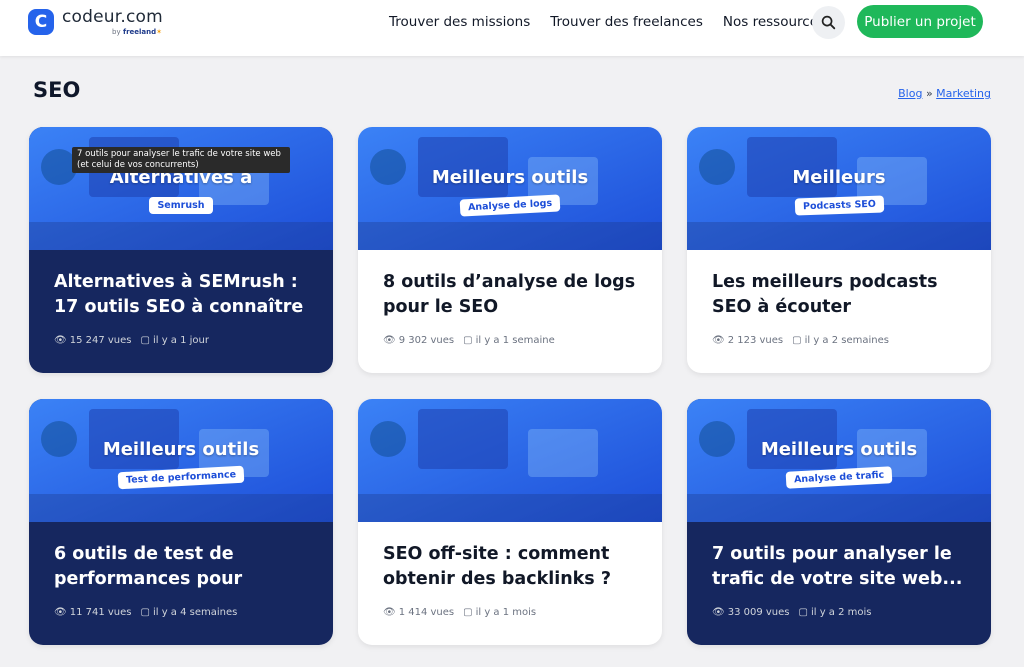 This screenshot has height=667, width=1024. What do you see at coordinates (626, 22) in the screenshot?
I see `nav-trouver-freelances: Trouver des freelances` at bounding box center [626, 22].